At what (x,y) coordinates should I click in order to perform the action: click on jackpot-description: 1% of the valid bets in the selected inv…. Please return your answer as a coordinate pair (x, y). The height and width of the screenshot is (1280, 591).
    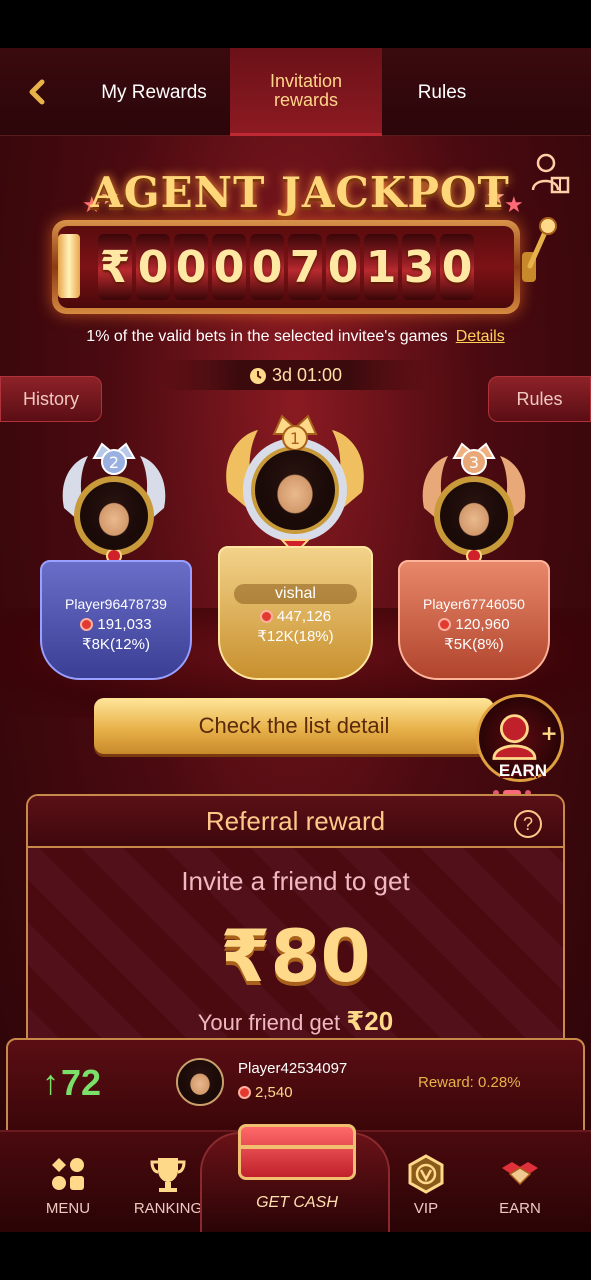
    Looking at the image, I should click on (295, 337).